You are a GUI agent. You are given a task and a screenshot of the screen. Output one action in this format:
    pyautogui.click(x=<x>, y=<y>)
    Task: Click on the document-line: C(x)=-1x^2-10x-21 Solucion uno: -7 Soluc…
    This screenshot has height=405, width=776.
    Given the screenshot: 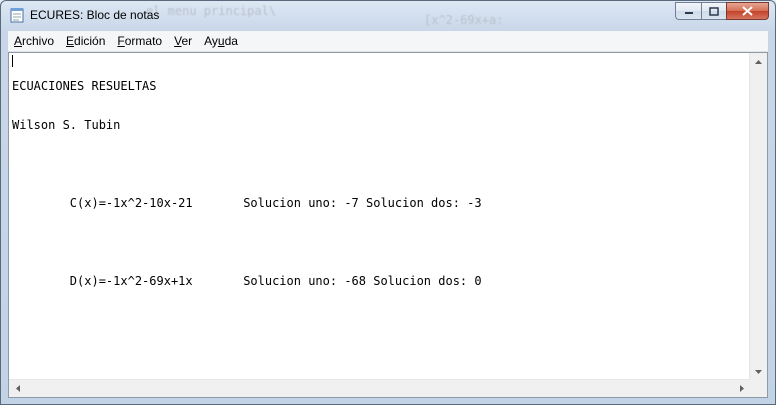 What is the action you would take?
    pyautogui.click(x=247, y=203)
    